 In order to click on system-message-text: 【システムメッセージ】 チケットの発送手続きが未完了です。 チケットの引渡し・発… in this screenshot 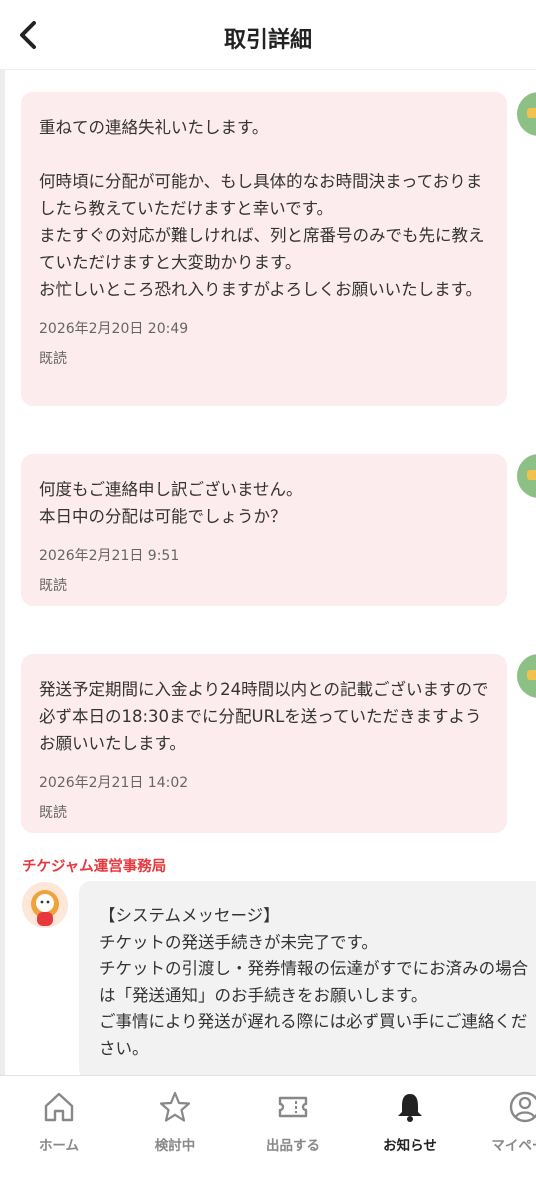, I will do `click(314, 982)`.